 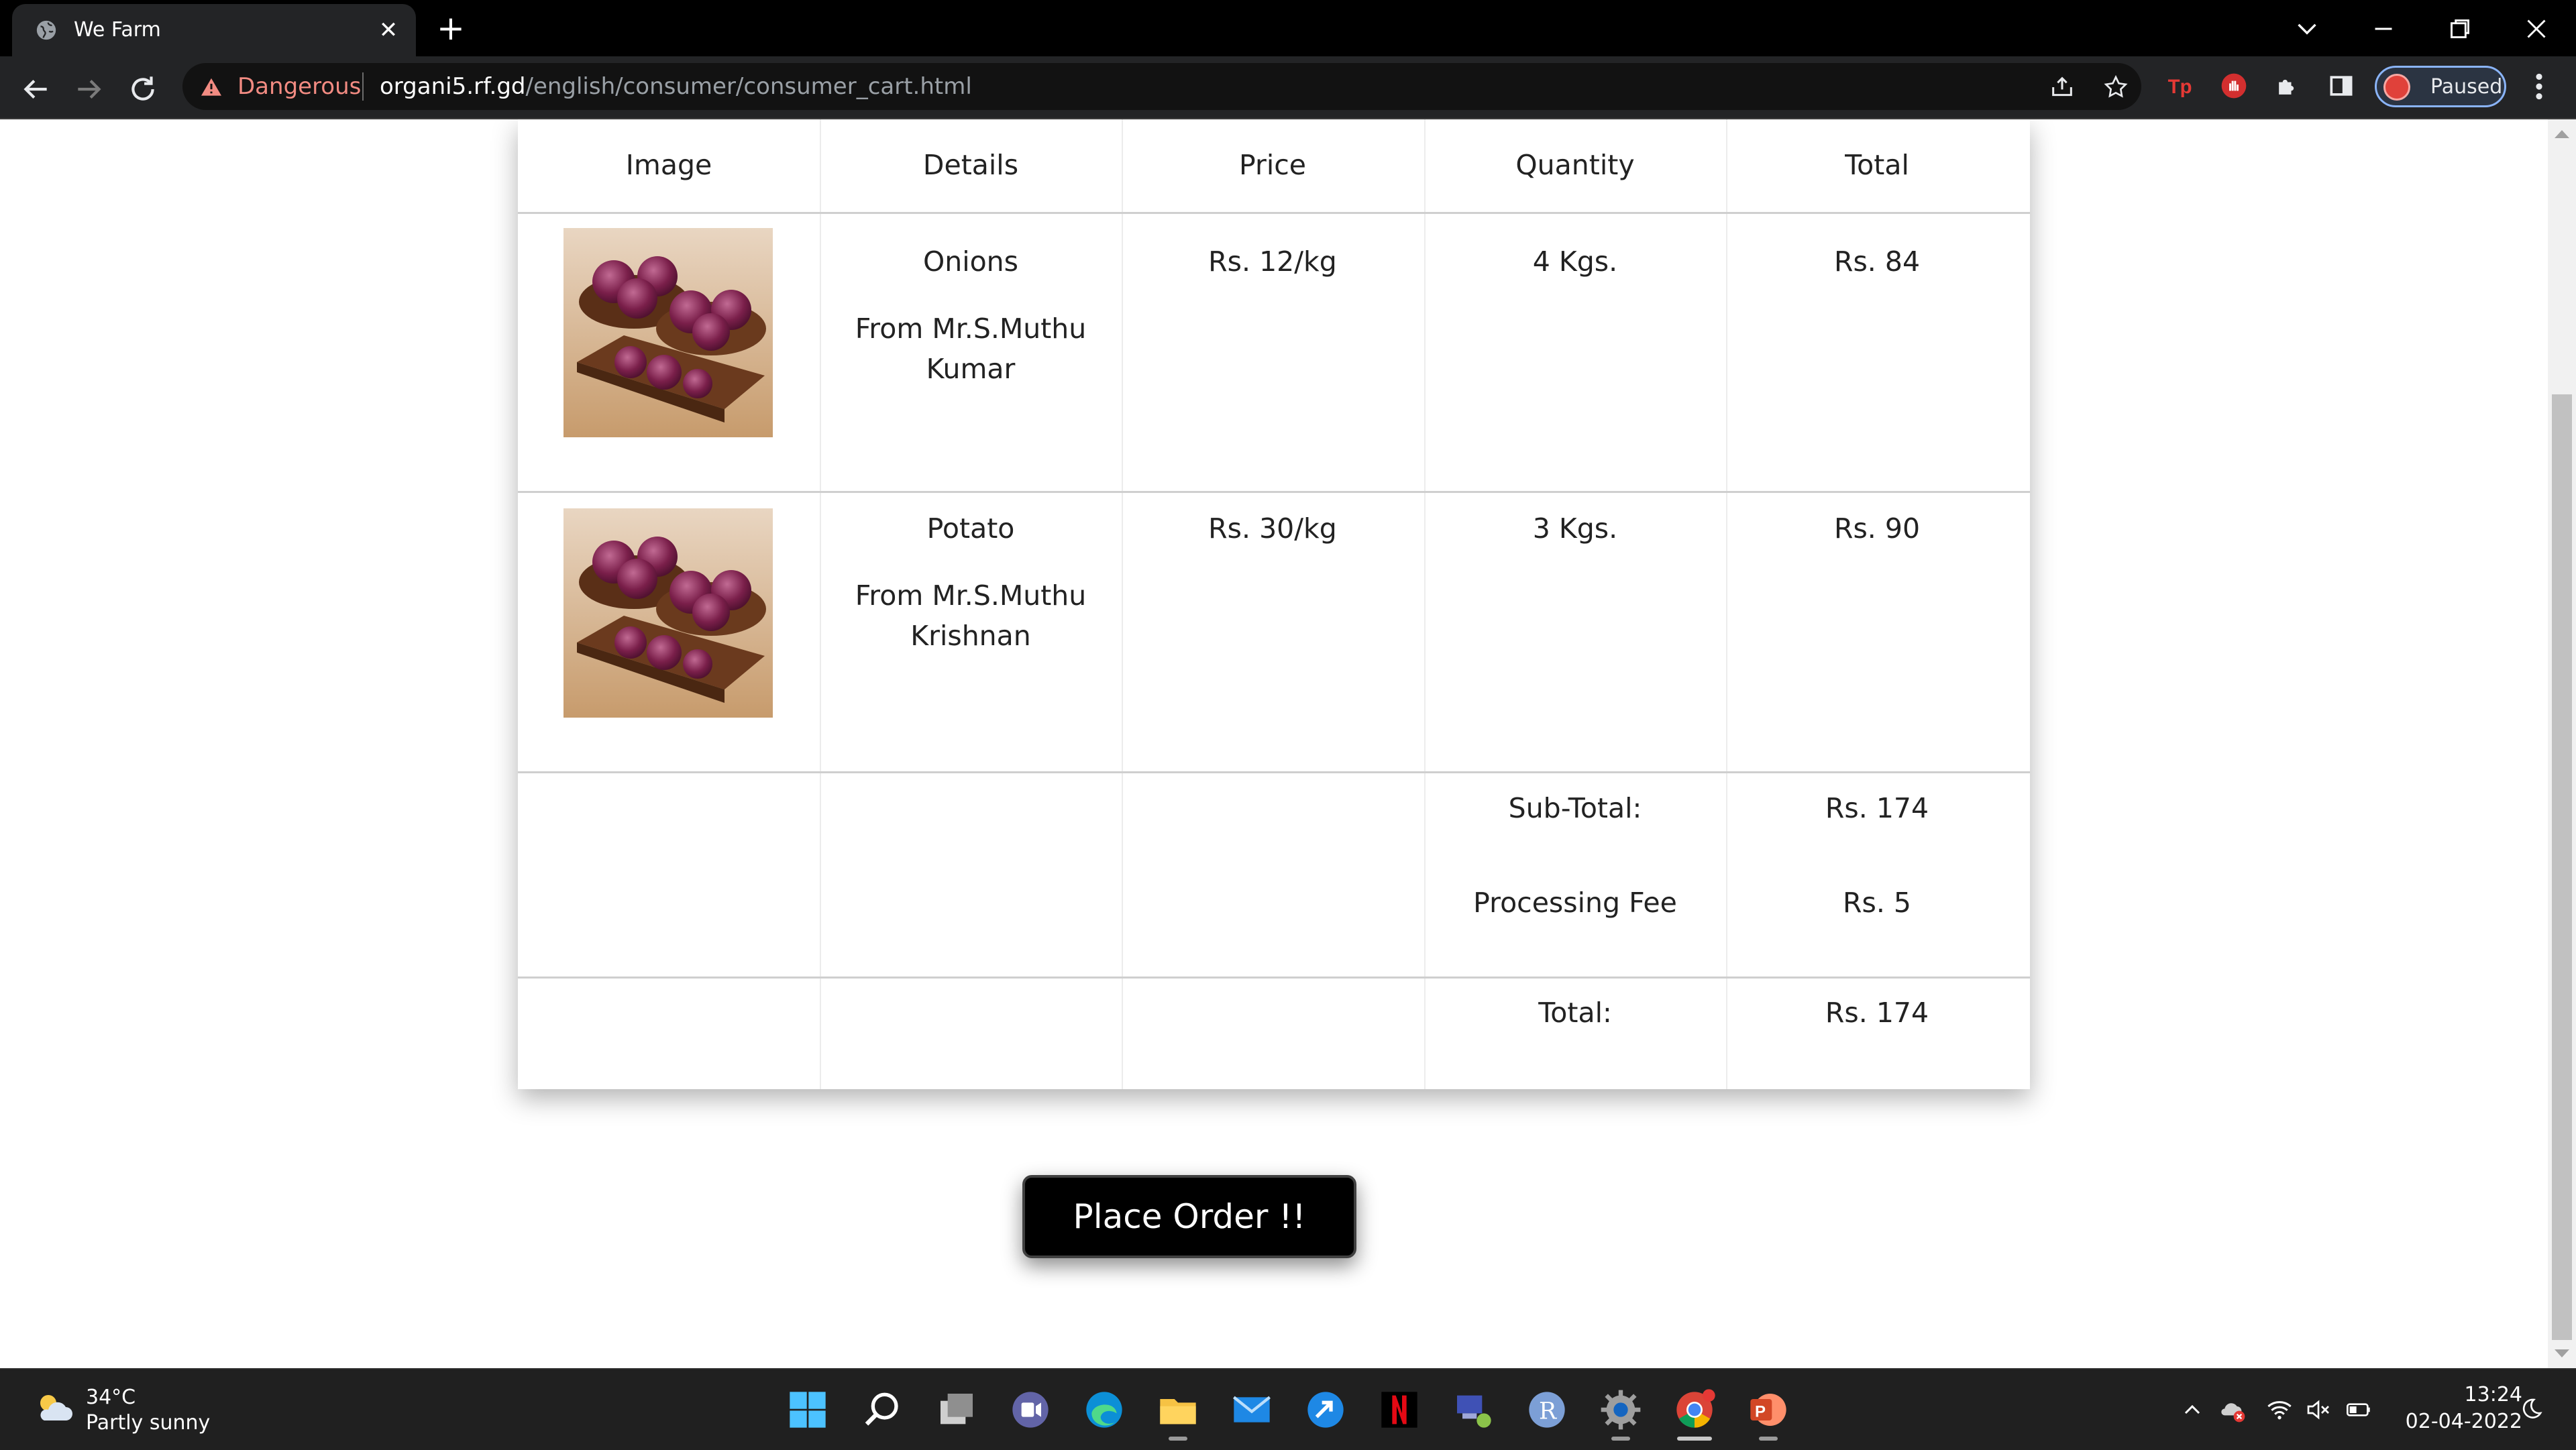 What do you see at coordinates (55, 1408) in the screenshot?
I see `partly-sunny-icon` at bounding box center [55, 1408].